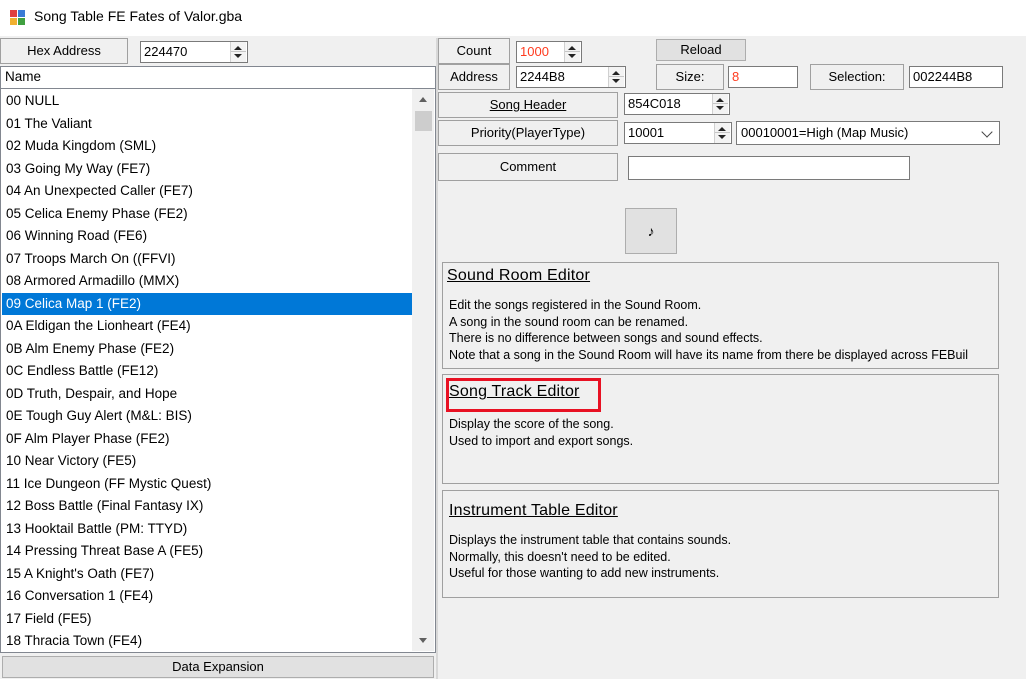 This screenshot has height=679, width=1026. What do you see at coordinates (207, 259) in the screenshot?
I see `list-item: 07 Troops March On ((FFVI)` at bounding box center [207, 259].